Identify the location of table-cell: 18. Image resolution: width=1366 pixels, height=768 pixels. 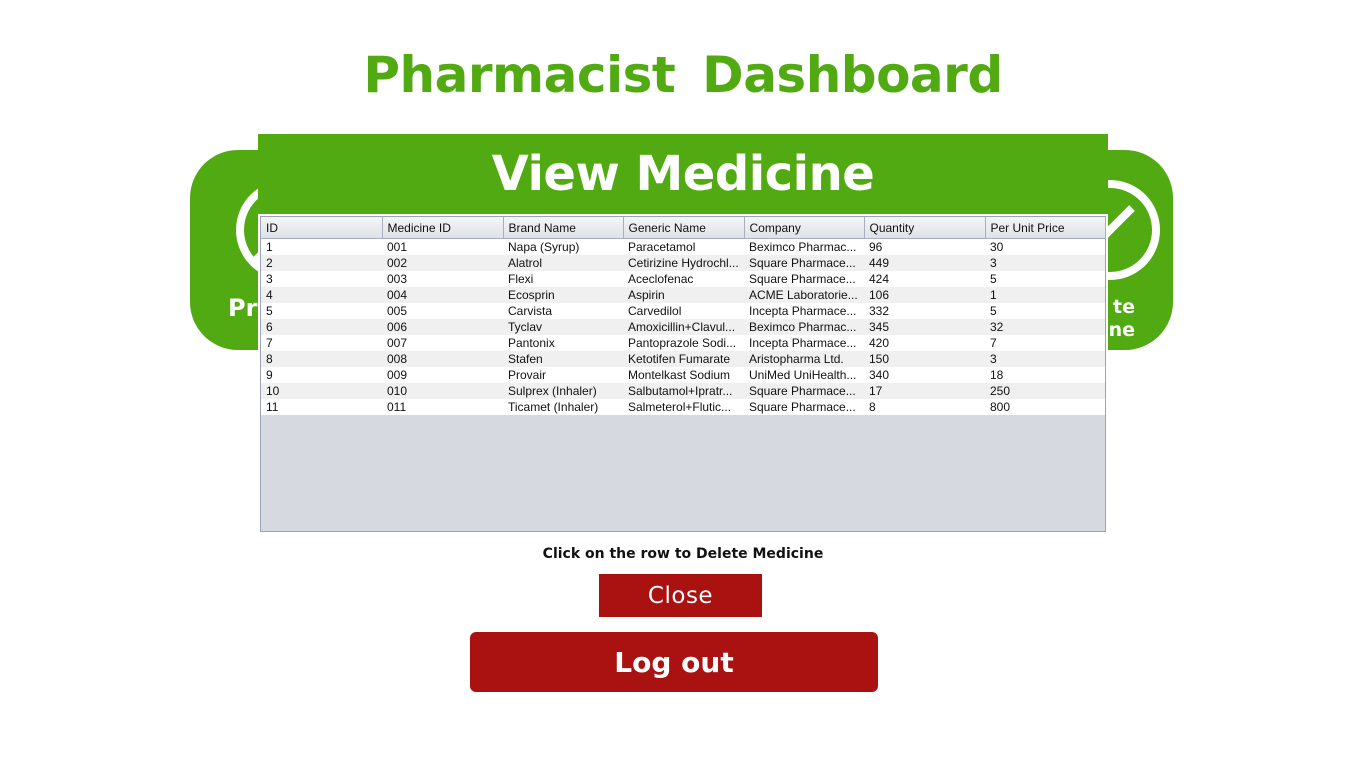
(1045, 375).